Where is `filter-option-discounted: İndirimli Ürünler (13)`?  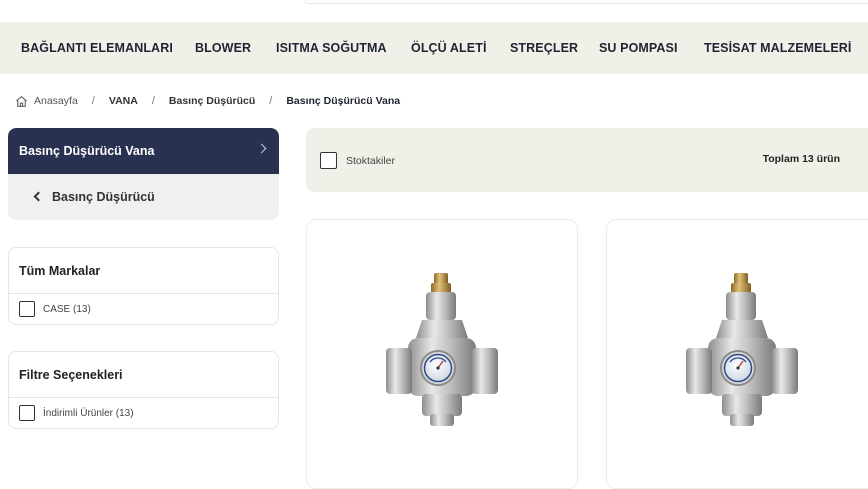 filter-option-discounted: İndirimli Ürünler (13) is located at coordinates (76, 413).